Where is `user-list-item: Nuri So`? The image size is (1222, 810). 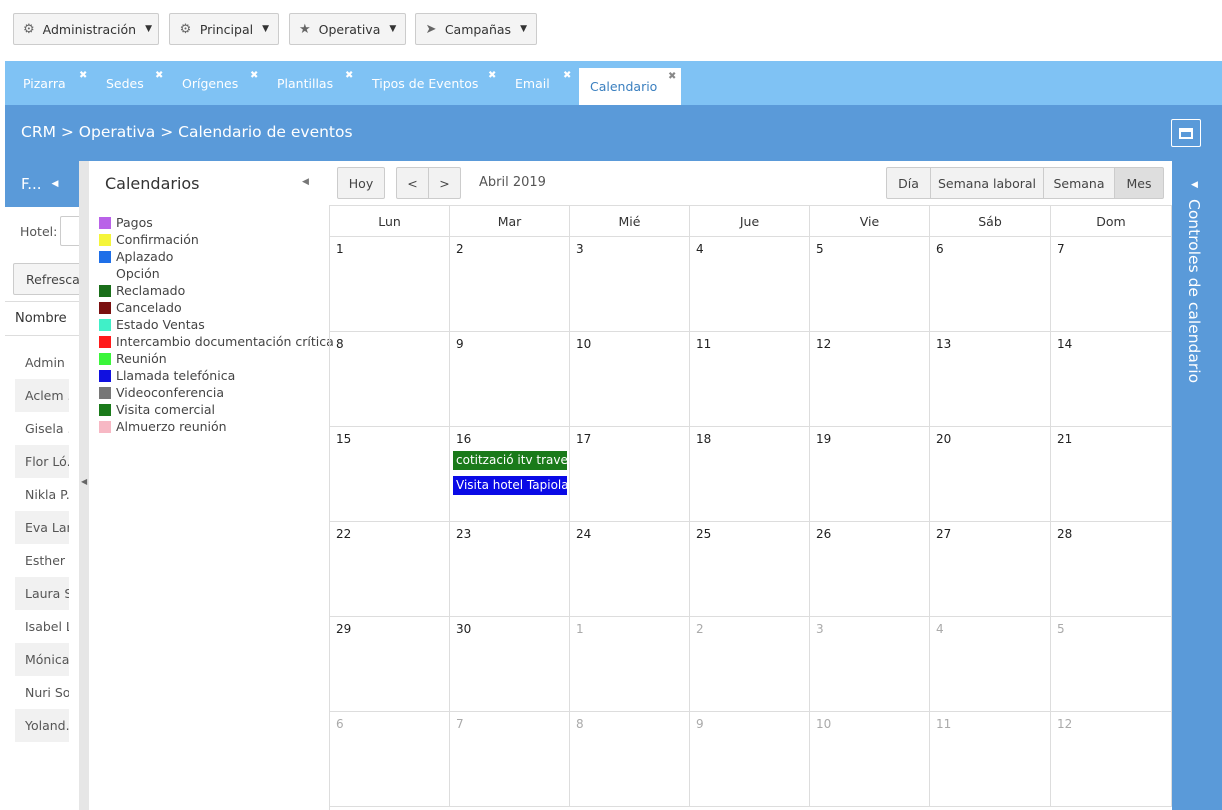
user-list-item: Nuri So is located at coordinates (42, 692).